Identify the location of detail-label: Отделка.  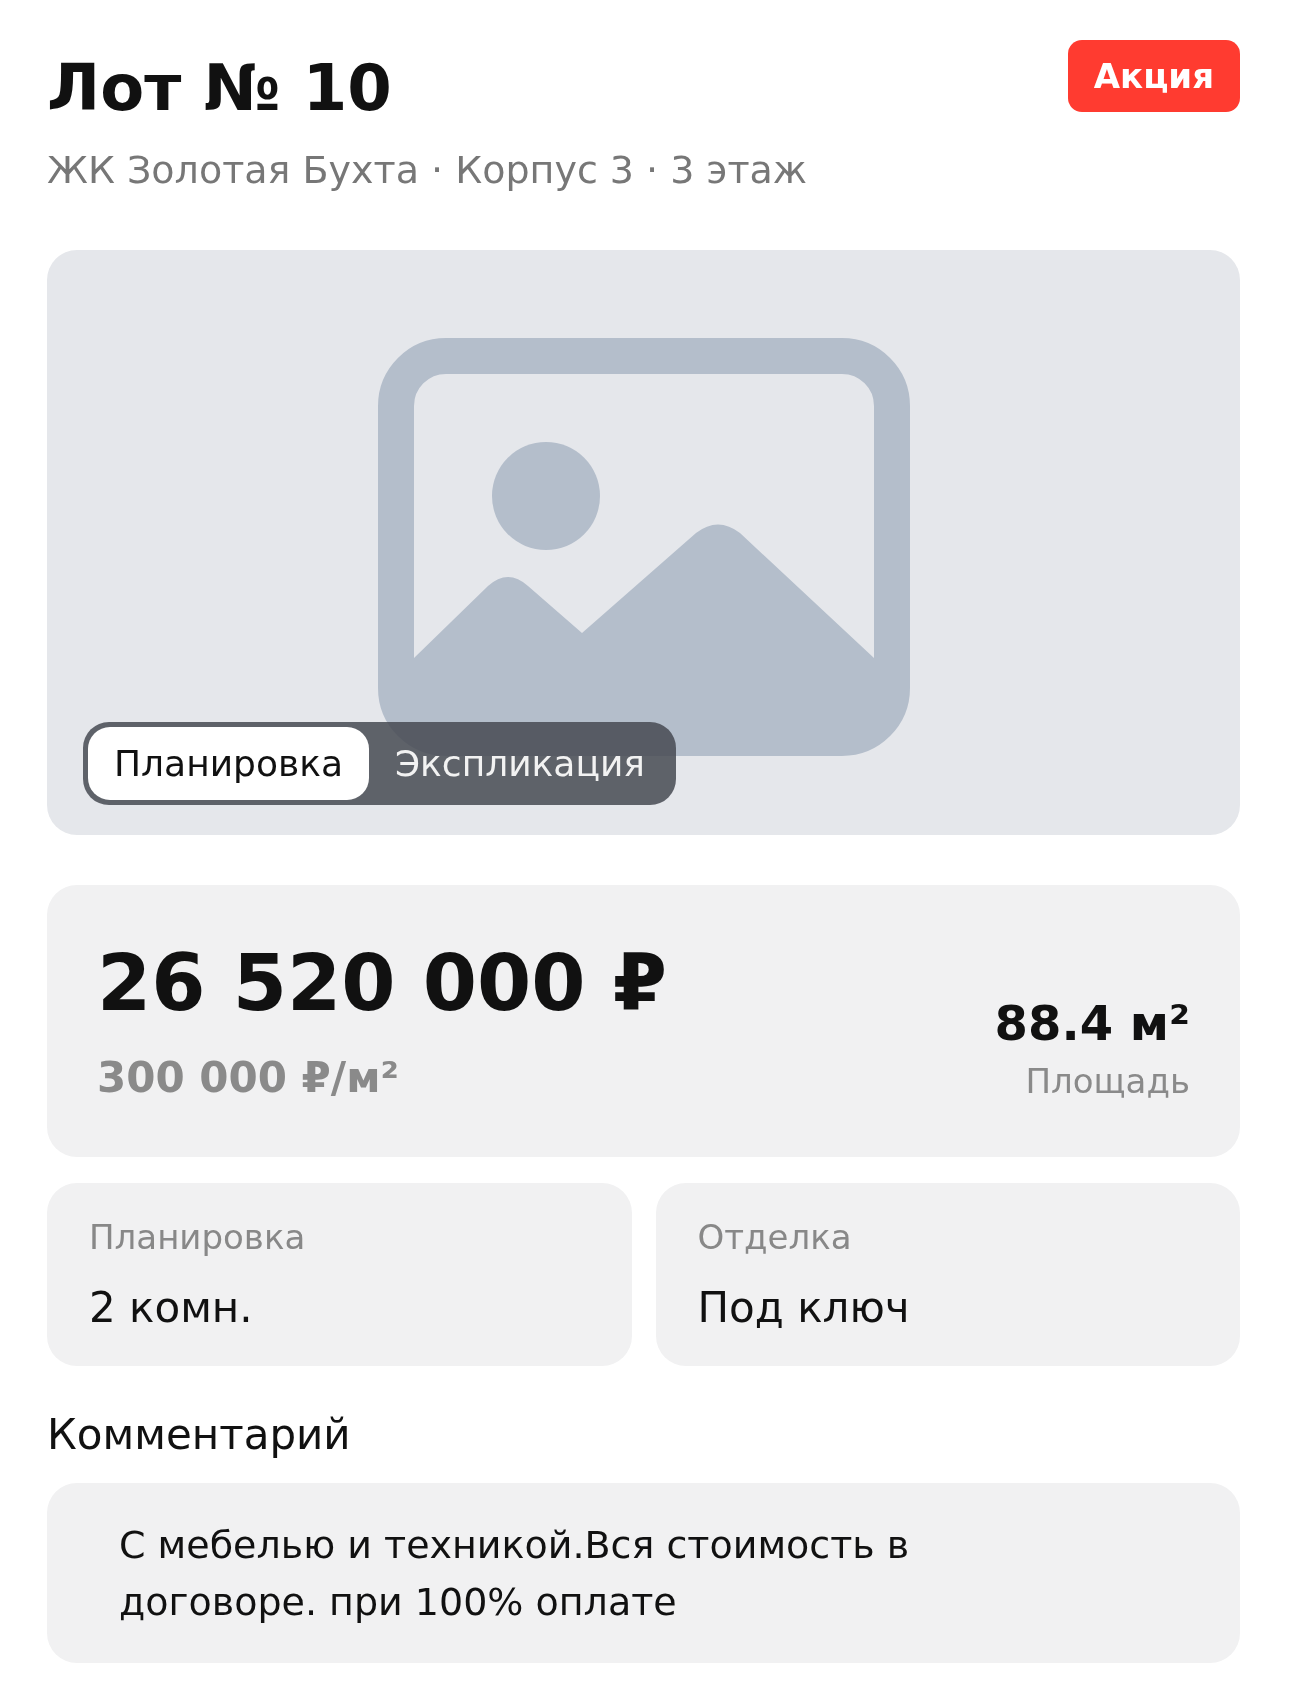
(775, 1237).